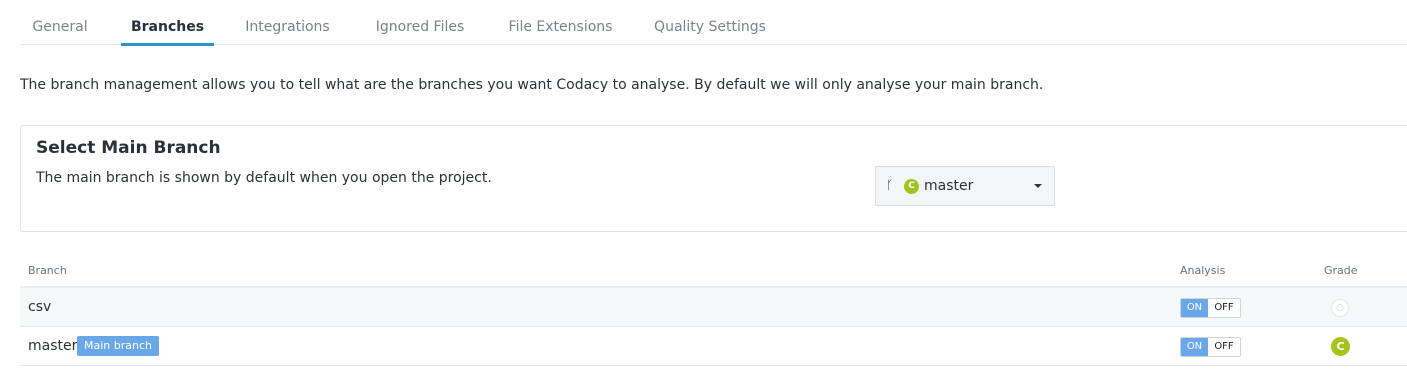 This screenshot has height=387, width=1407. I want to click on main-branch-select: ᚴ C master, so click(965, 186).